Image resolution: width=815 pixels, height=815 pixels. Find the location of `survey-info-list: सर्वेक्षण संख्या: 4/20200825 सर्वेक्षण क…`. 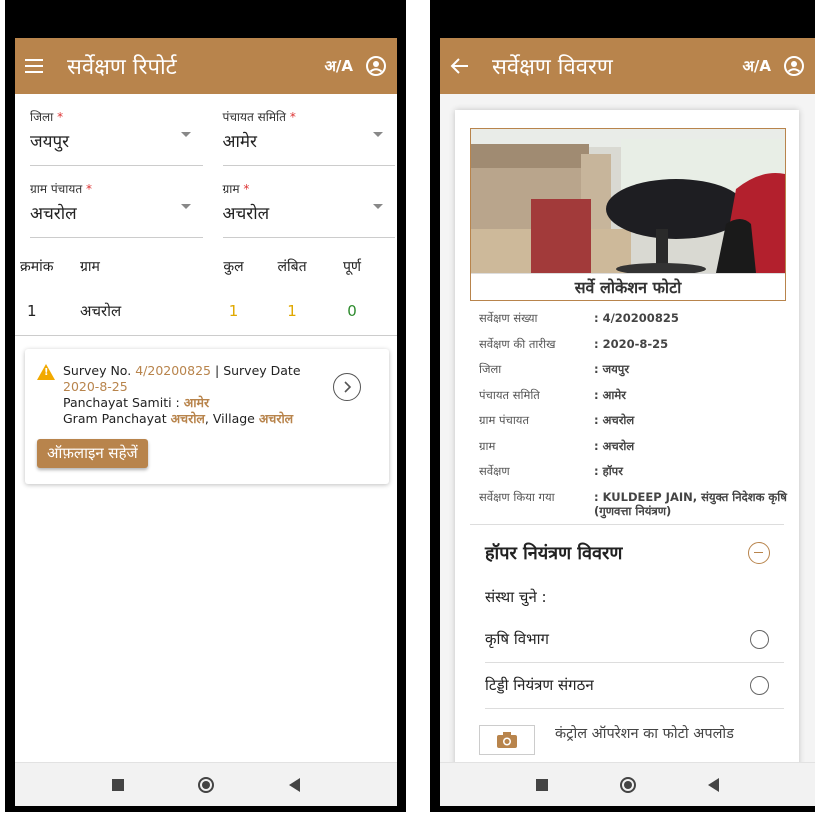

survey-info-list: सर्वेक्षण संख्या: 4/20200825 सर्वेक्षण क… is located at coordinates (639, 414).